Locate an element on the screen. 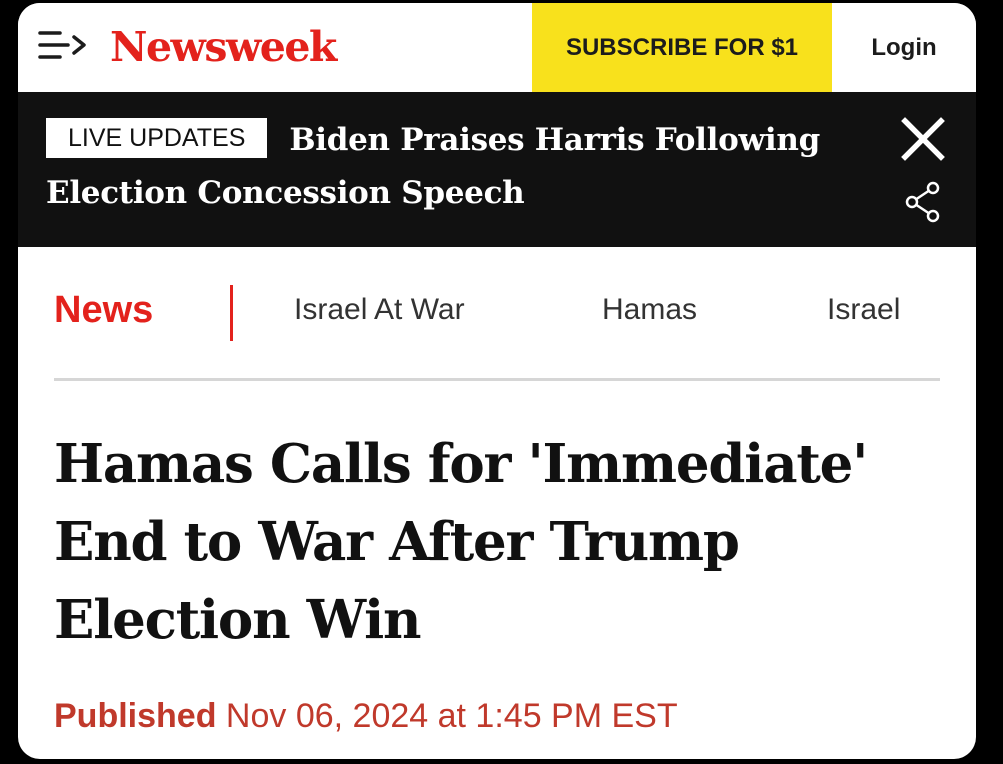 This screenshot has height=764, width=1003. published-date: Published Nov 06, 2024 at 1:45 PM EST is located at coordinates (366, 716).